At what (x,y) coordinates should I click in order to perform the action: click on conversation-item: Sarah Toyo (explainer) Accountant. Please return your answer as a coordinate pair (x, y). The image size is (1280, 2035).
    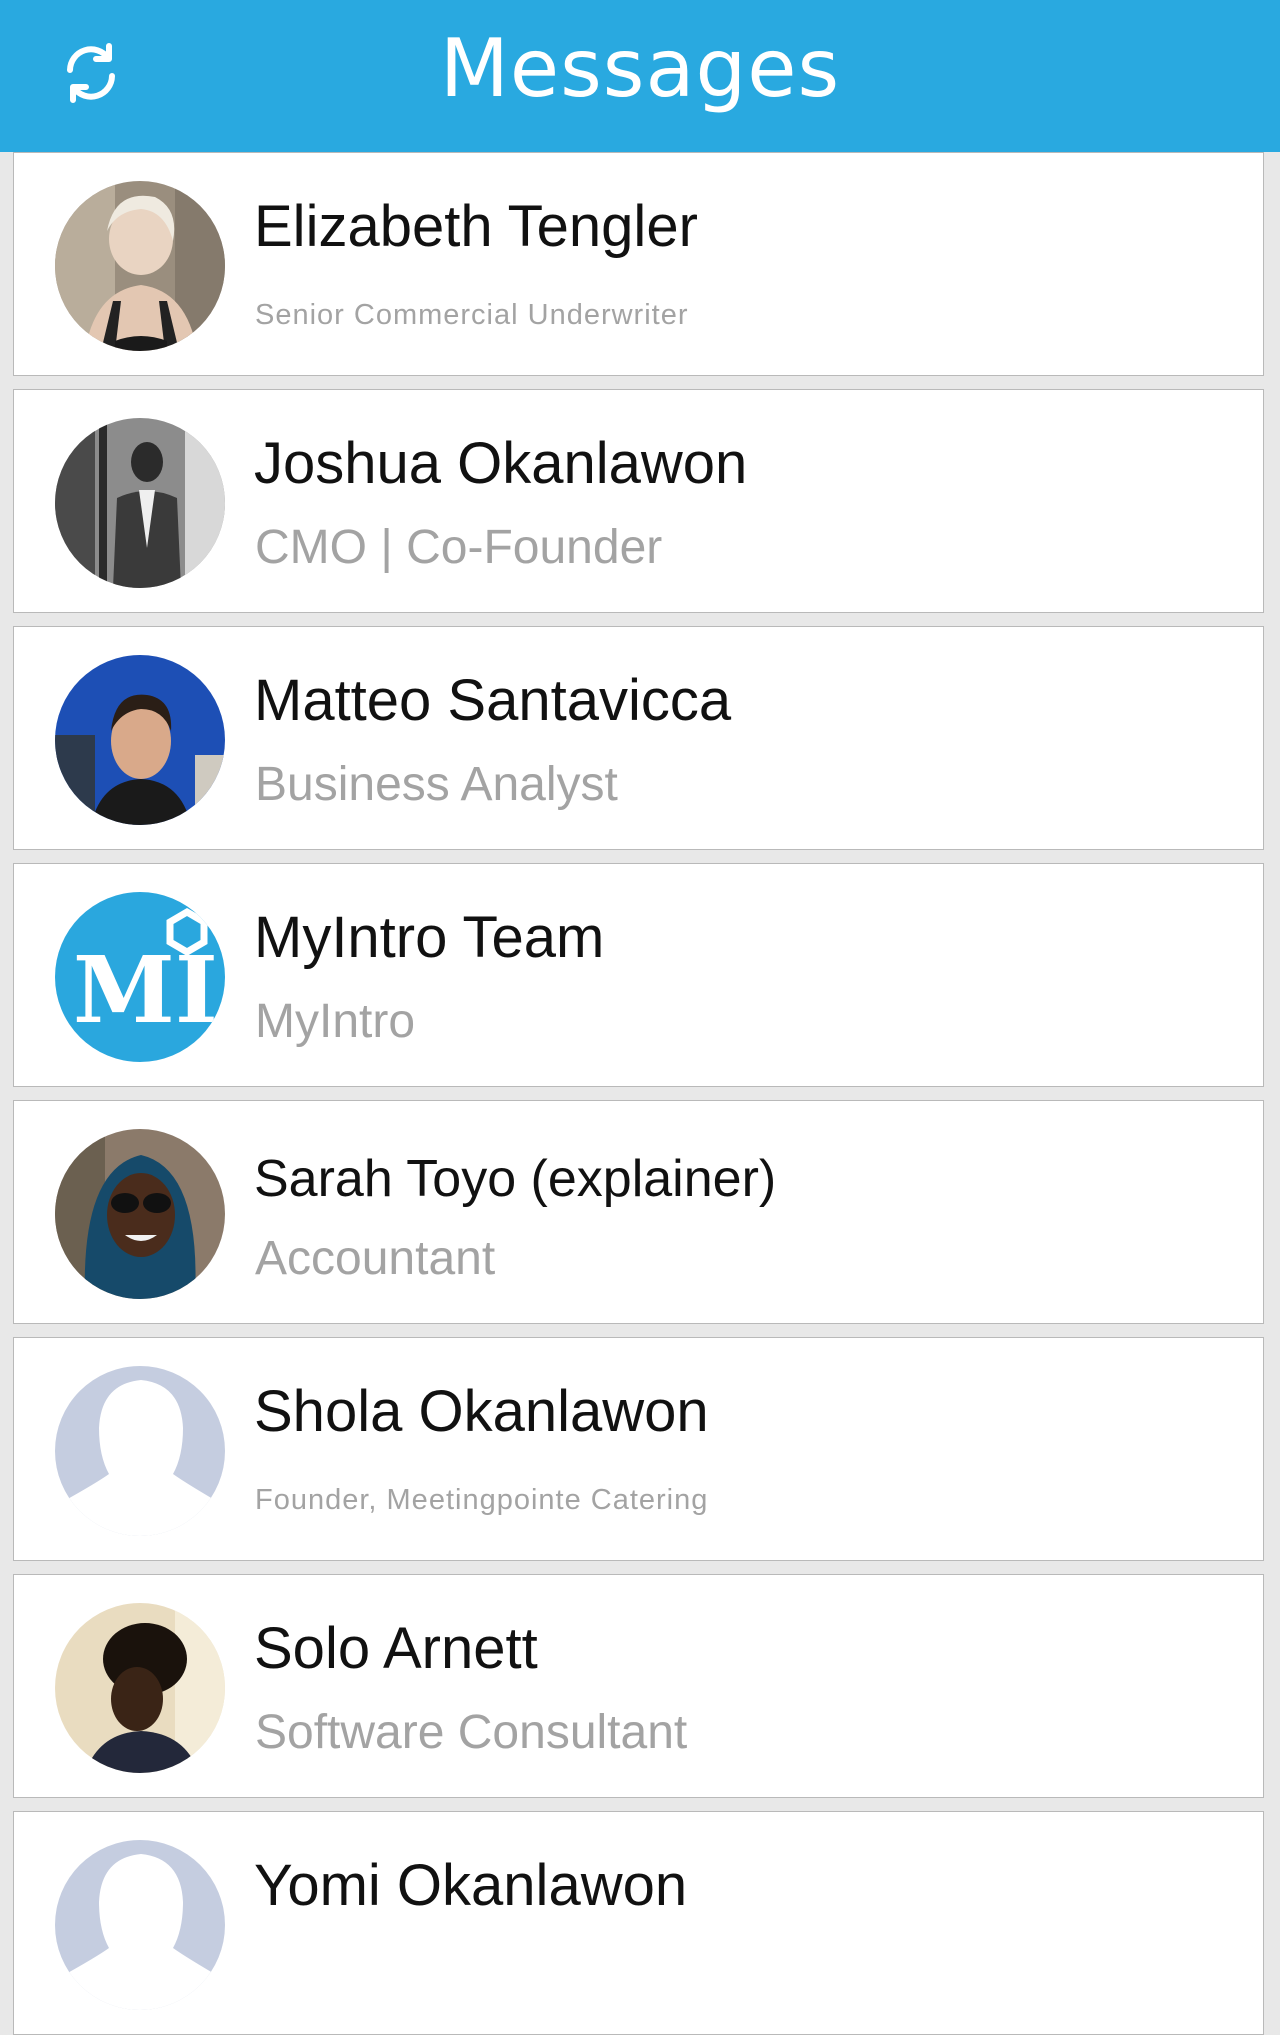
    Looking at the image, I should click on (638, 1212).